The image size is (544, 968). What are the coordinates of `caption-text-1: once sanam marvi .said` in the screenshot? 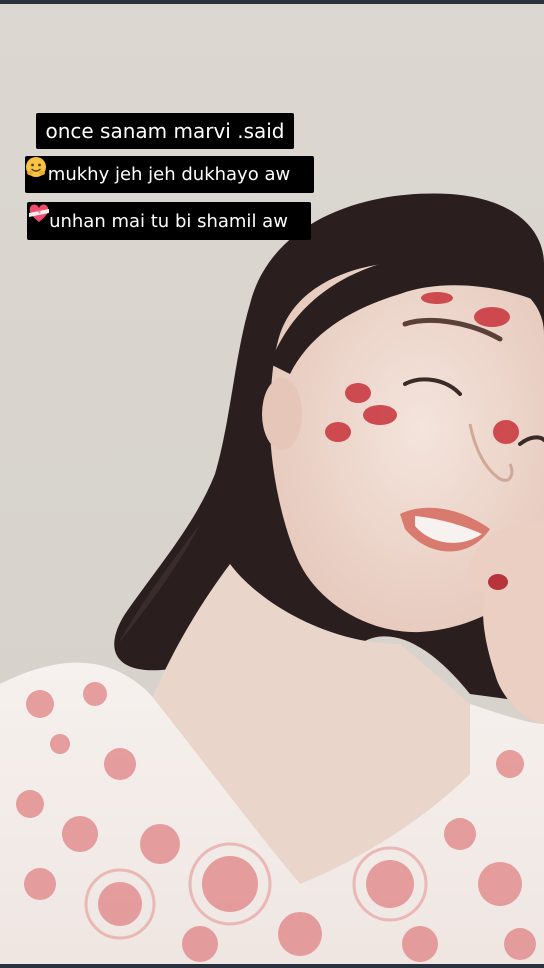 It's located at (165, 131).